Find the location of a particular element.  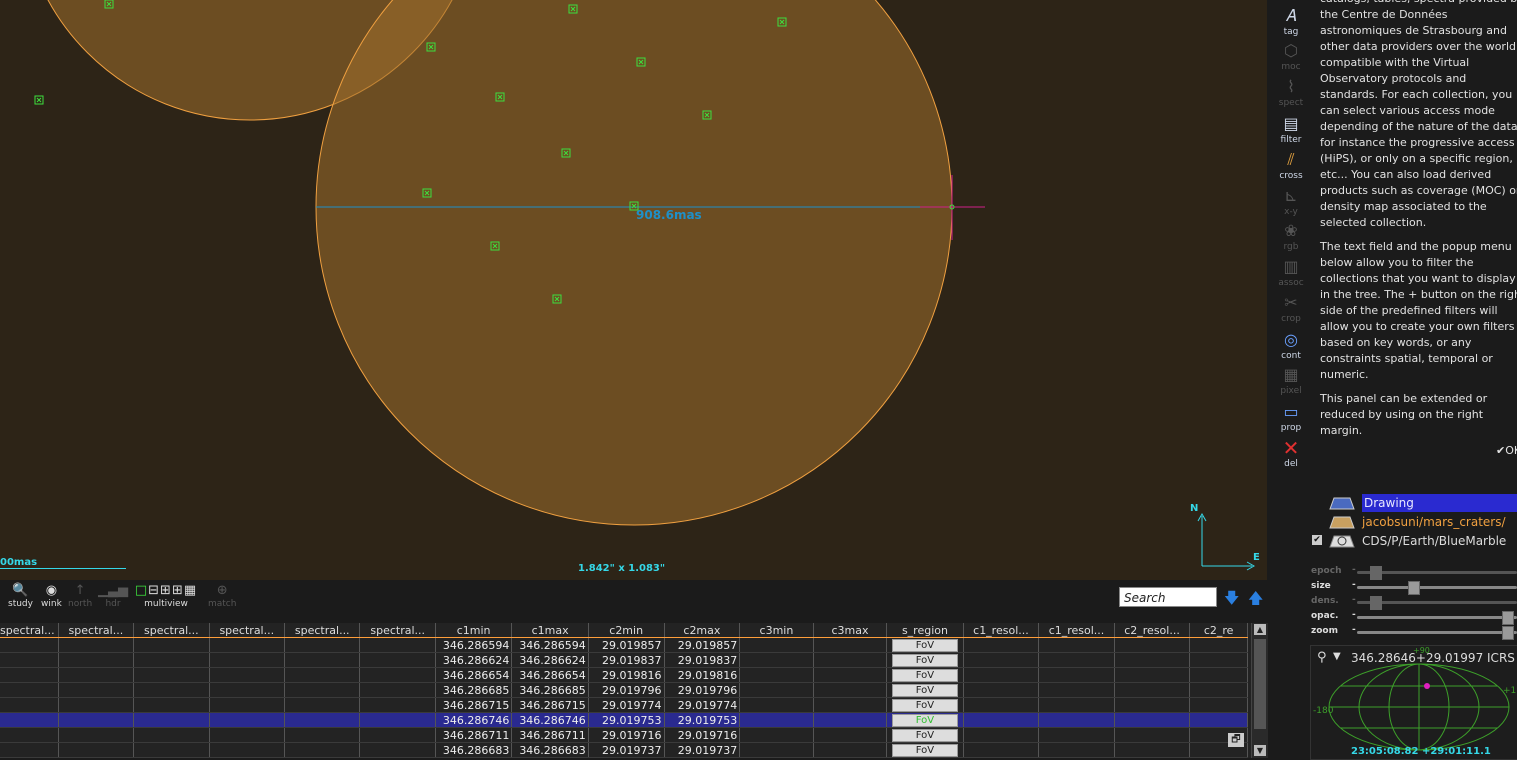

rgb-icon: ❀ is located at coordinates (1291, 230).